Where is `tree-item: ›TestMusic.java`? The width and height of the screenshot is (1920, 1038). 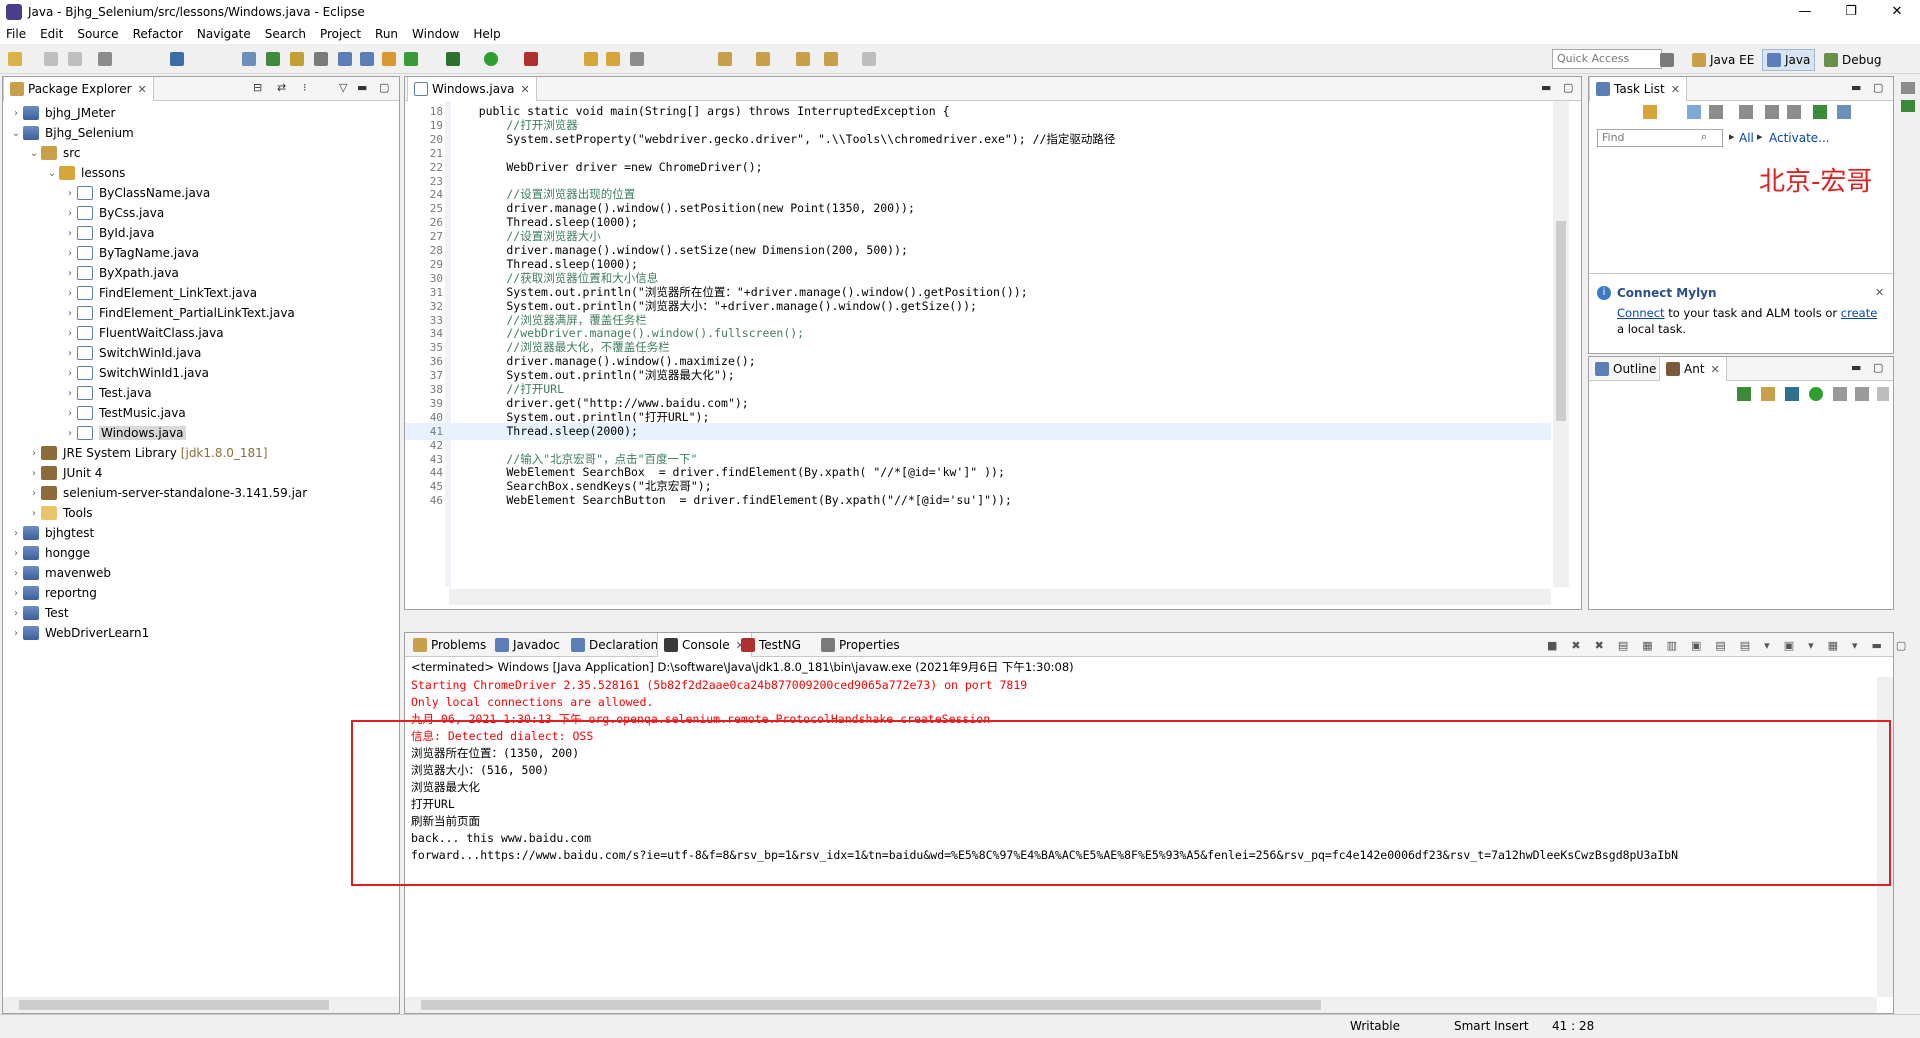 tree-item: ›TestMusic.java is located at coordinates (124, 413).